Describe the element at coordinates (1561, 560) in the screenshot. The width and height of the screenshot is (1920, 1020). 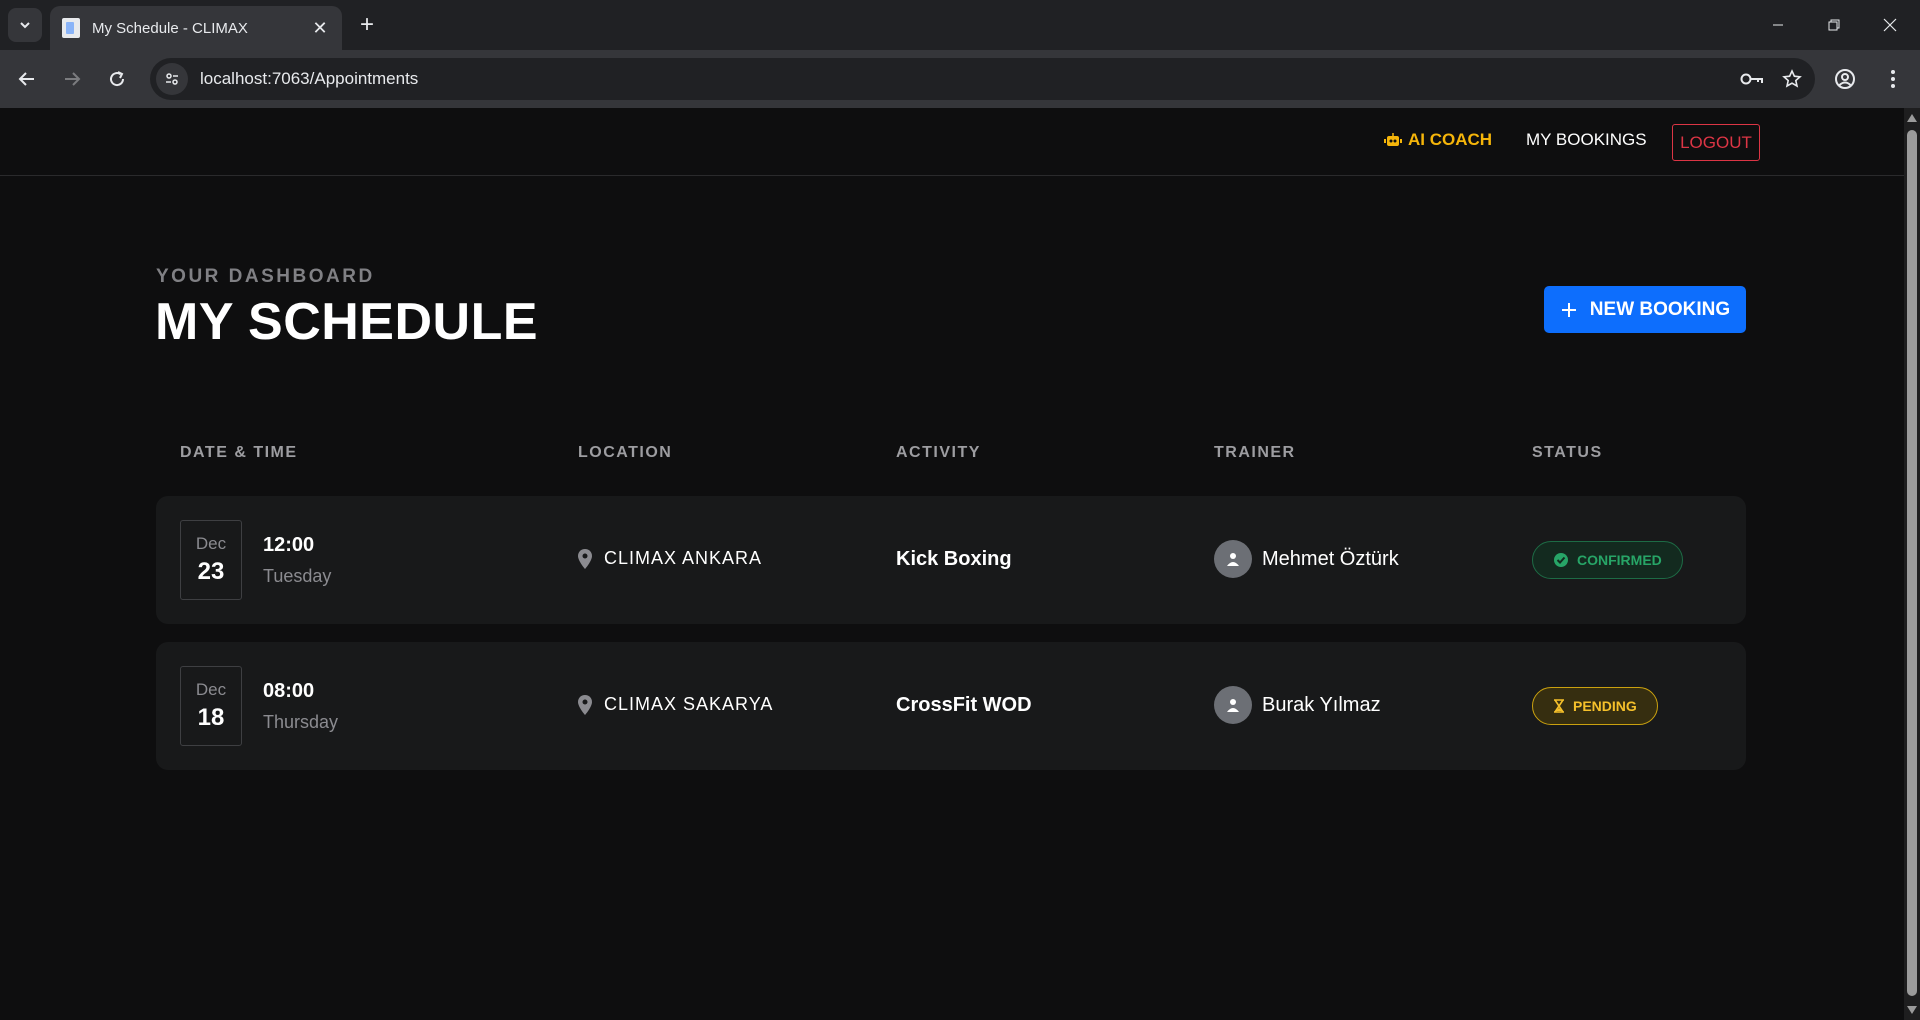
I see `check-circle-icon` at that location.